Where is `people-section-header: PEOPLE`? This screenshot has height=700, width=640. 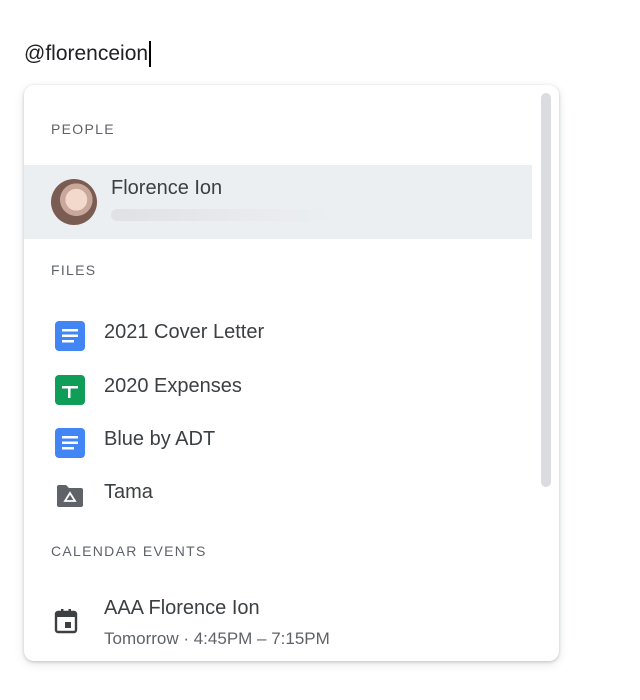 people-section-header: PEOPLE is located at coordinates (83, 129).